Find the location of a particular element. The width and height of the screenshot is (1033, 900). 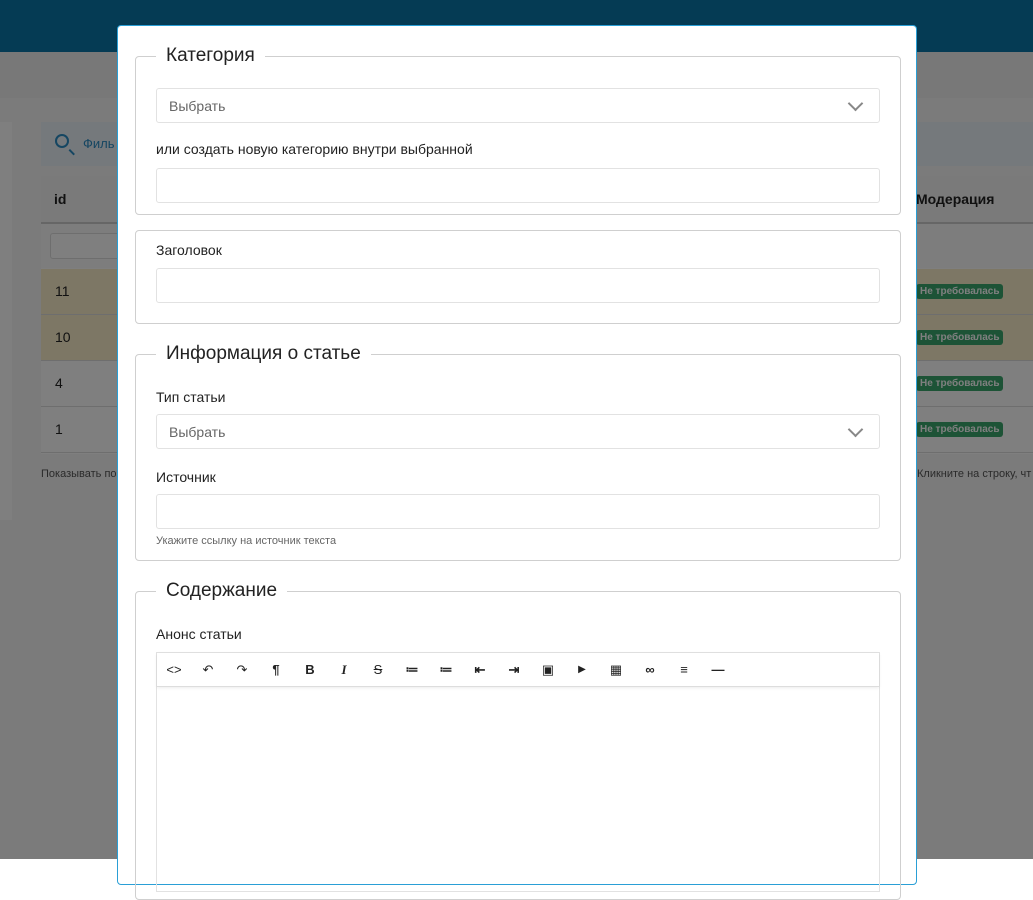

redo-icon: ↷ is located at coordinates (242, 669).